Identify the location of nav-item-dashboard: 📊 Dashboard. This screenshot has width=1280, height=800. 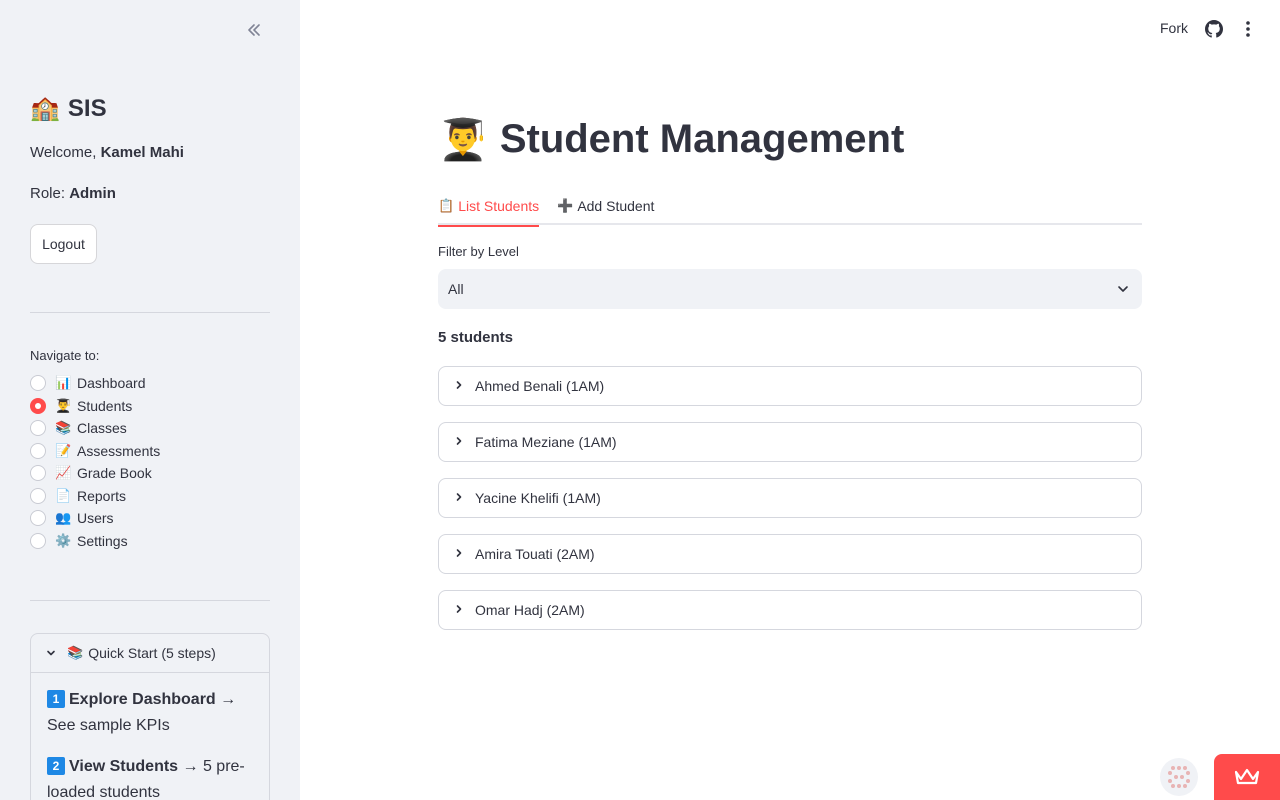
(95, 383).